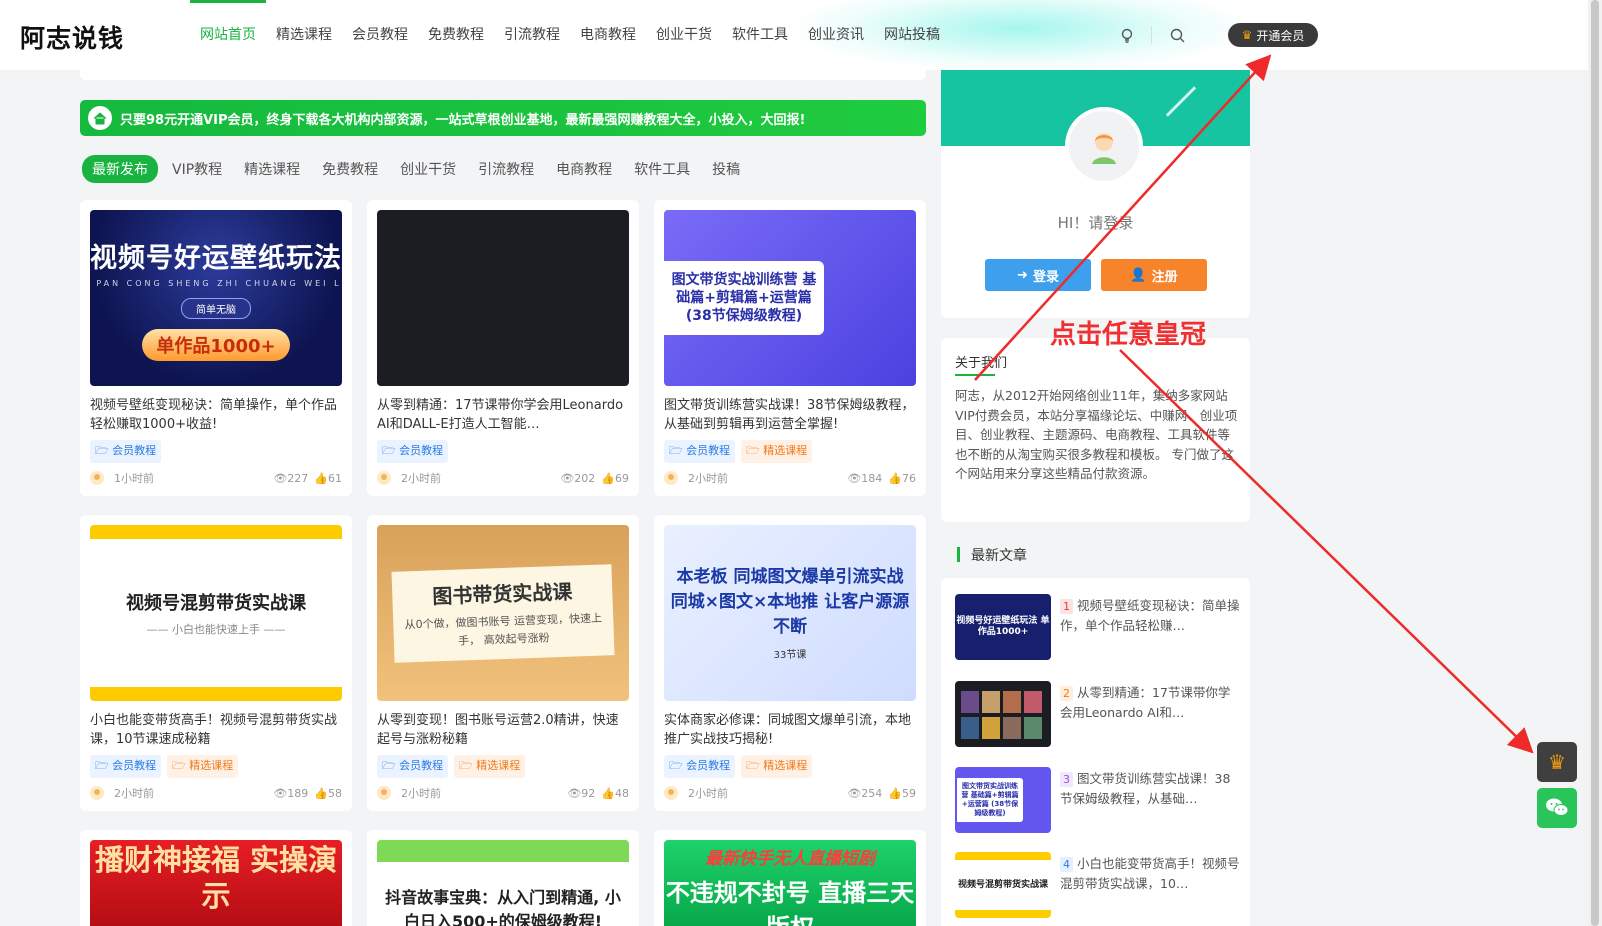 The height and width of the screenshot is (926, 1602). I want to click on view-count: 👁189, so click(291, 793).